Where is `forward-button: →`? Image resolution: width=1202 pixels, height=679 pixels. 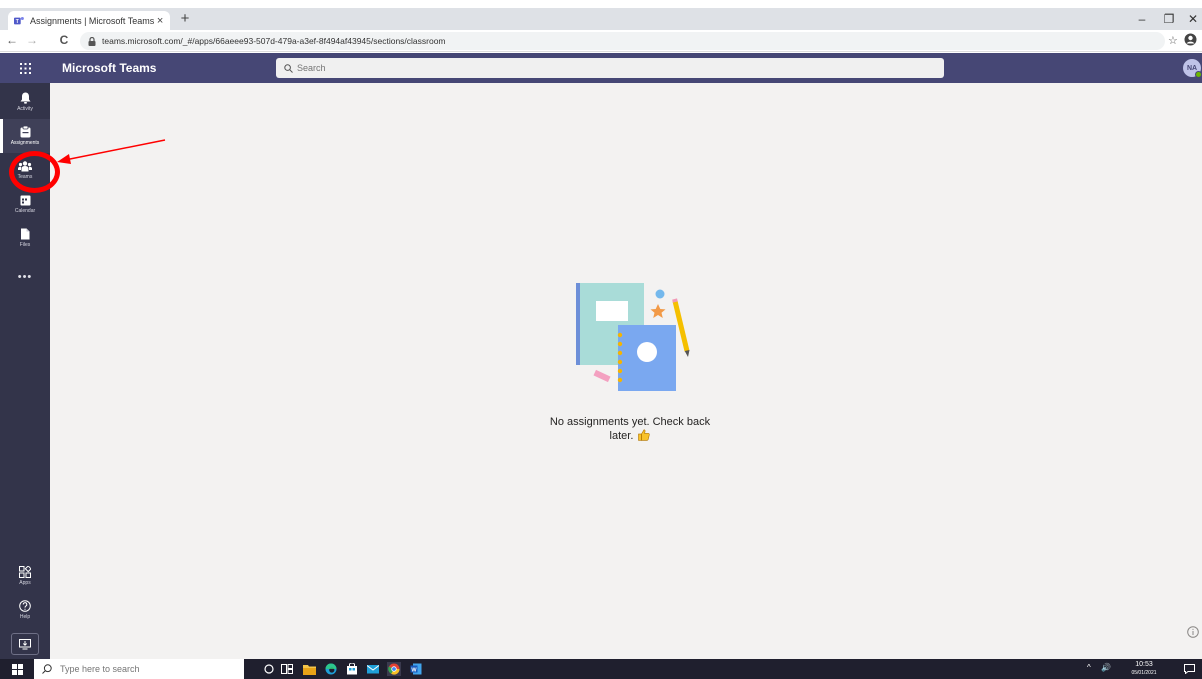 forward-button: → is located at coordinates (32, 40).